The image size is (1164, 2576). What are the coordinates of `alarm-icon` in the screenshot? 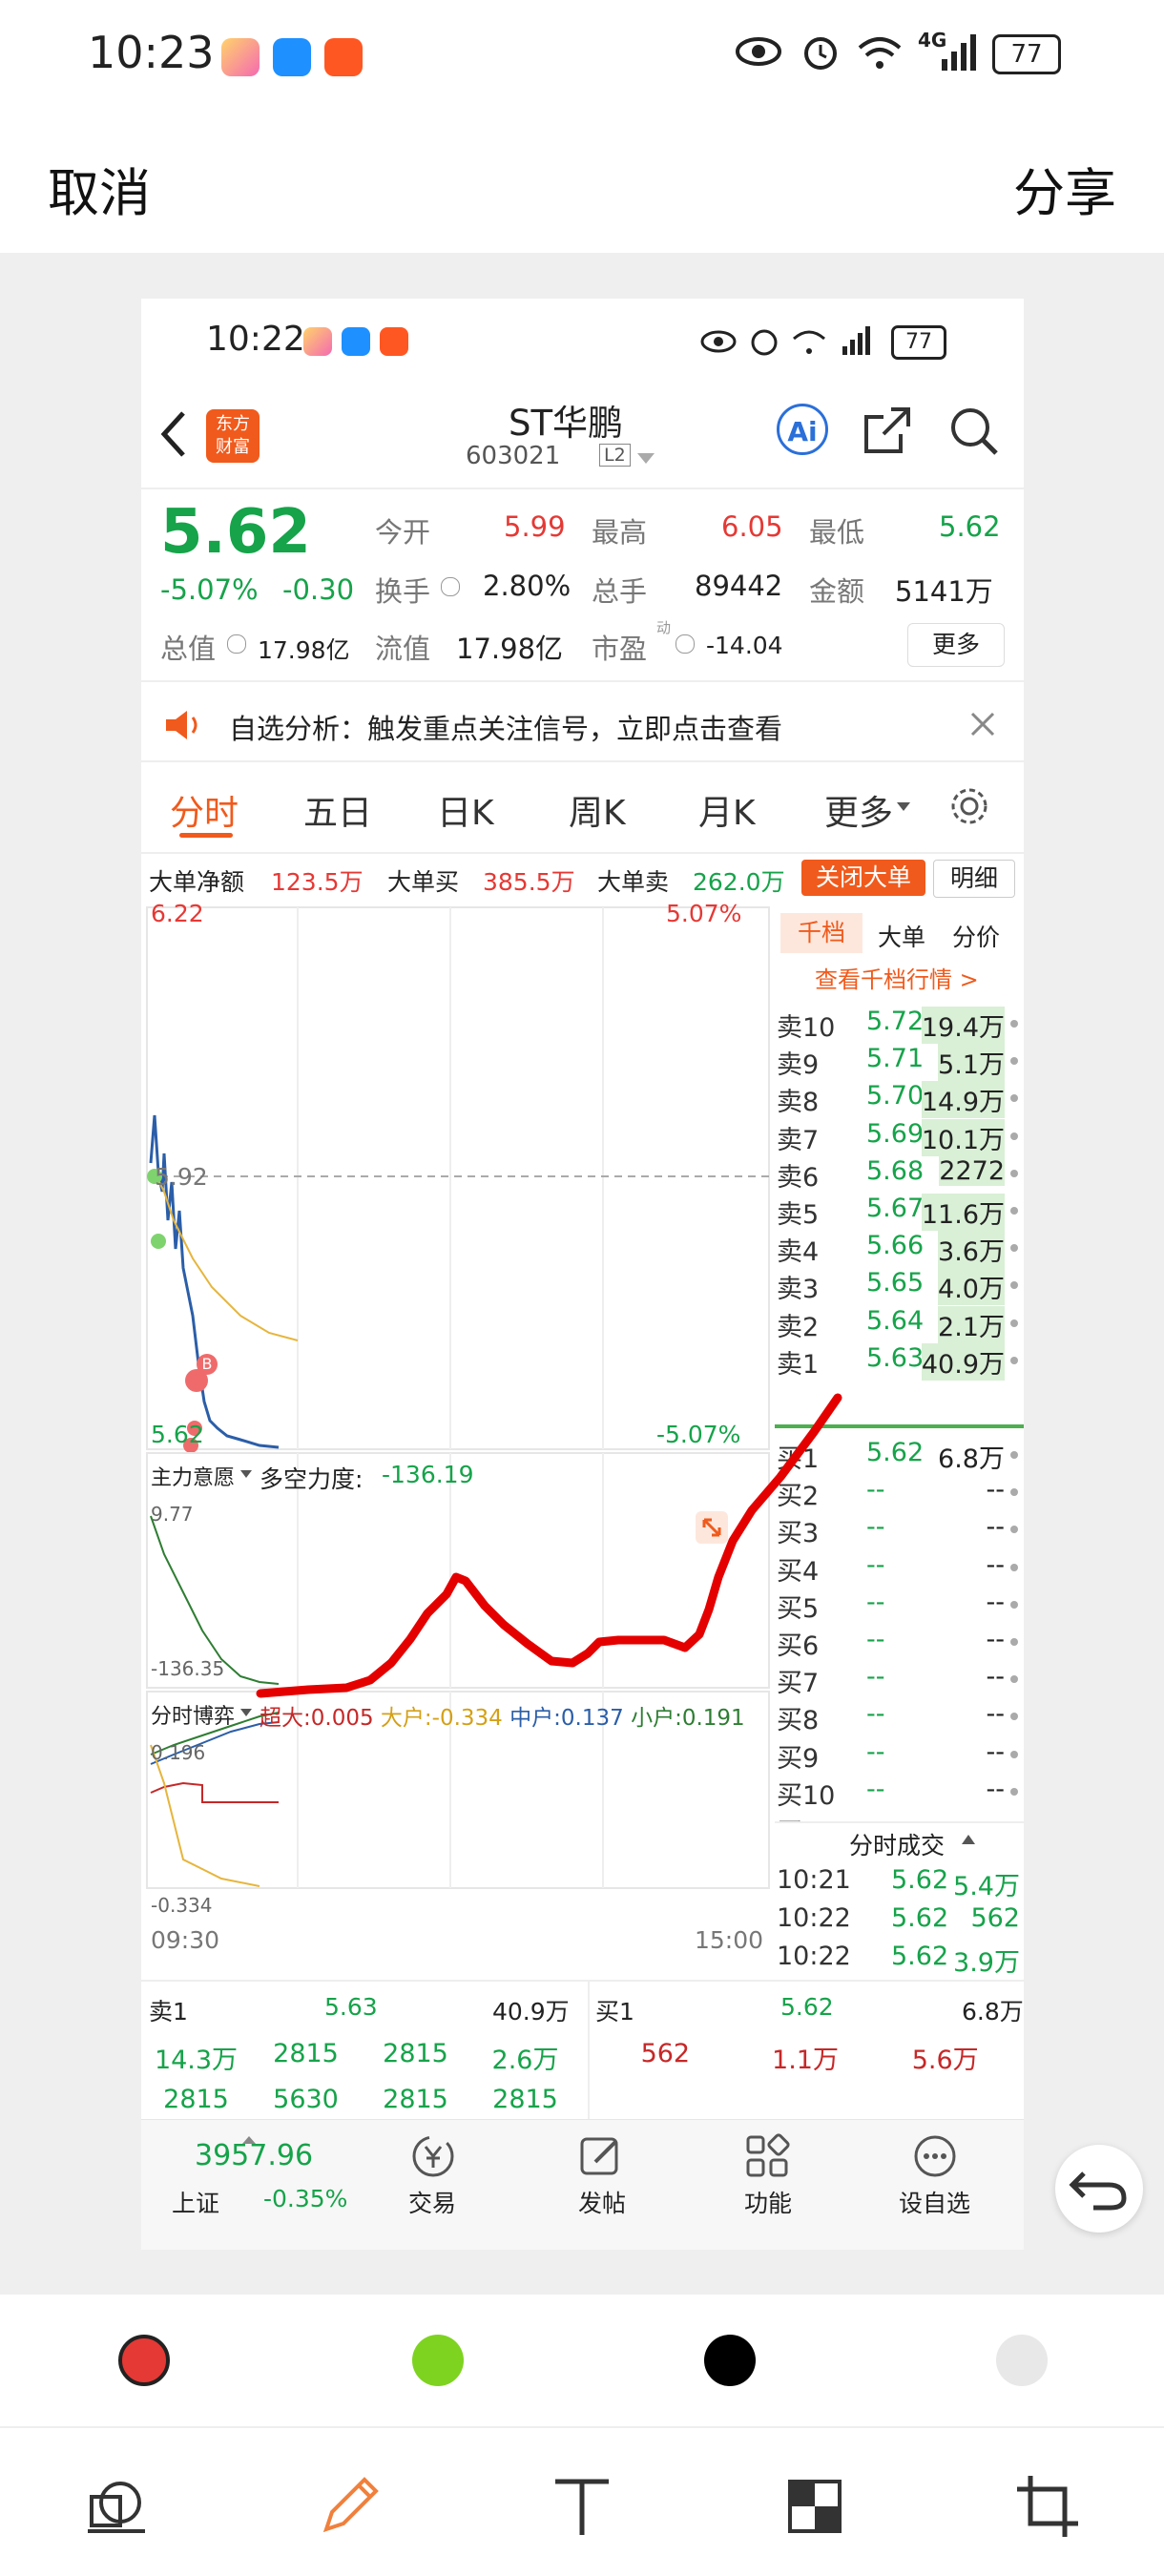 It's located at (821, 53).